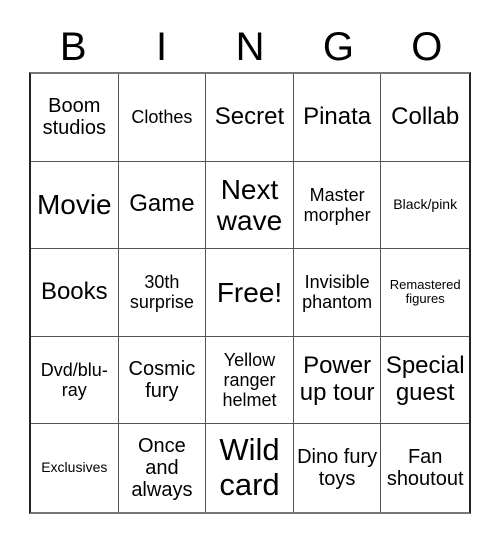 The height and width of the screenshot is (544, 500). What do you see at coordinates (425, 381) in the screenshot?
I see `bingo-cell: Special guest` at bounding box center [425, 381].